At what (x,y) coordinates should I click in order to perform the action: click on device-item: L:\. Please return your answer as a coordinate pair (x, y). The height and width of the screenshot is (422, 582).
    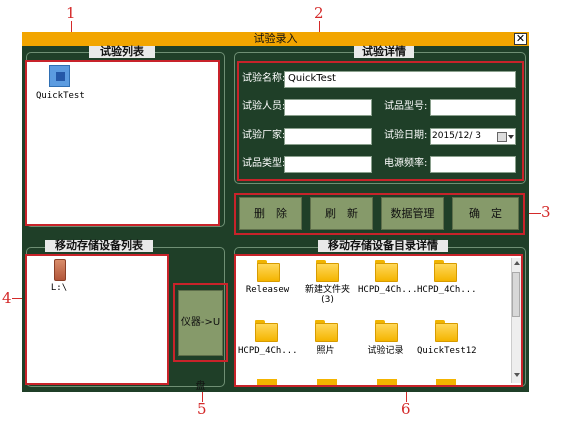
    Looking at the image, I should click on (59, 277).